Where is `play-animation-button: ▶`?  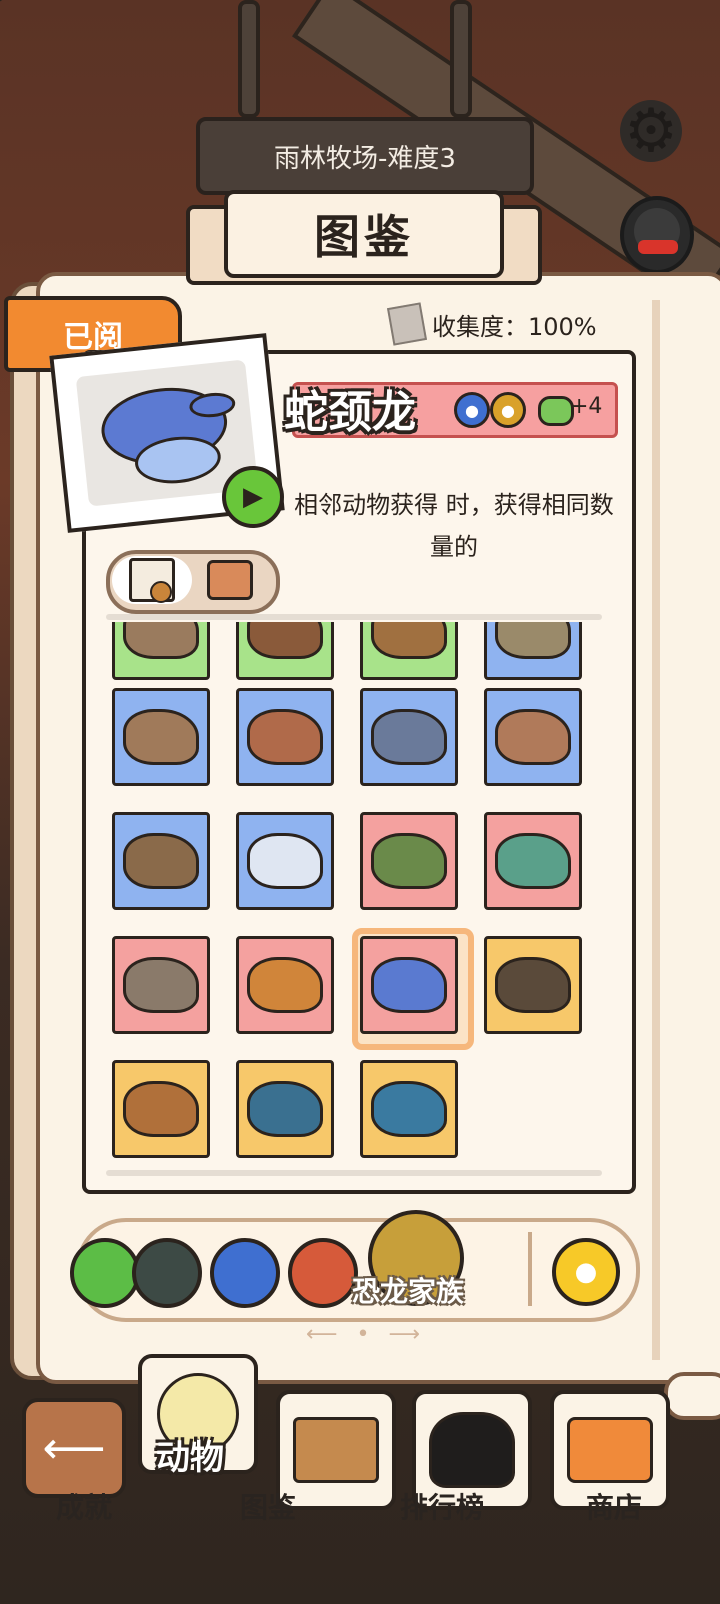 play-animation-button: ▶ is located at coordinates (253, 497).